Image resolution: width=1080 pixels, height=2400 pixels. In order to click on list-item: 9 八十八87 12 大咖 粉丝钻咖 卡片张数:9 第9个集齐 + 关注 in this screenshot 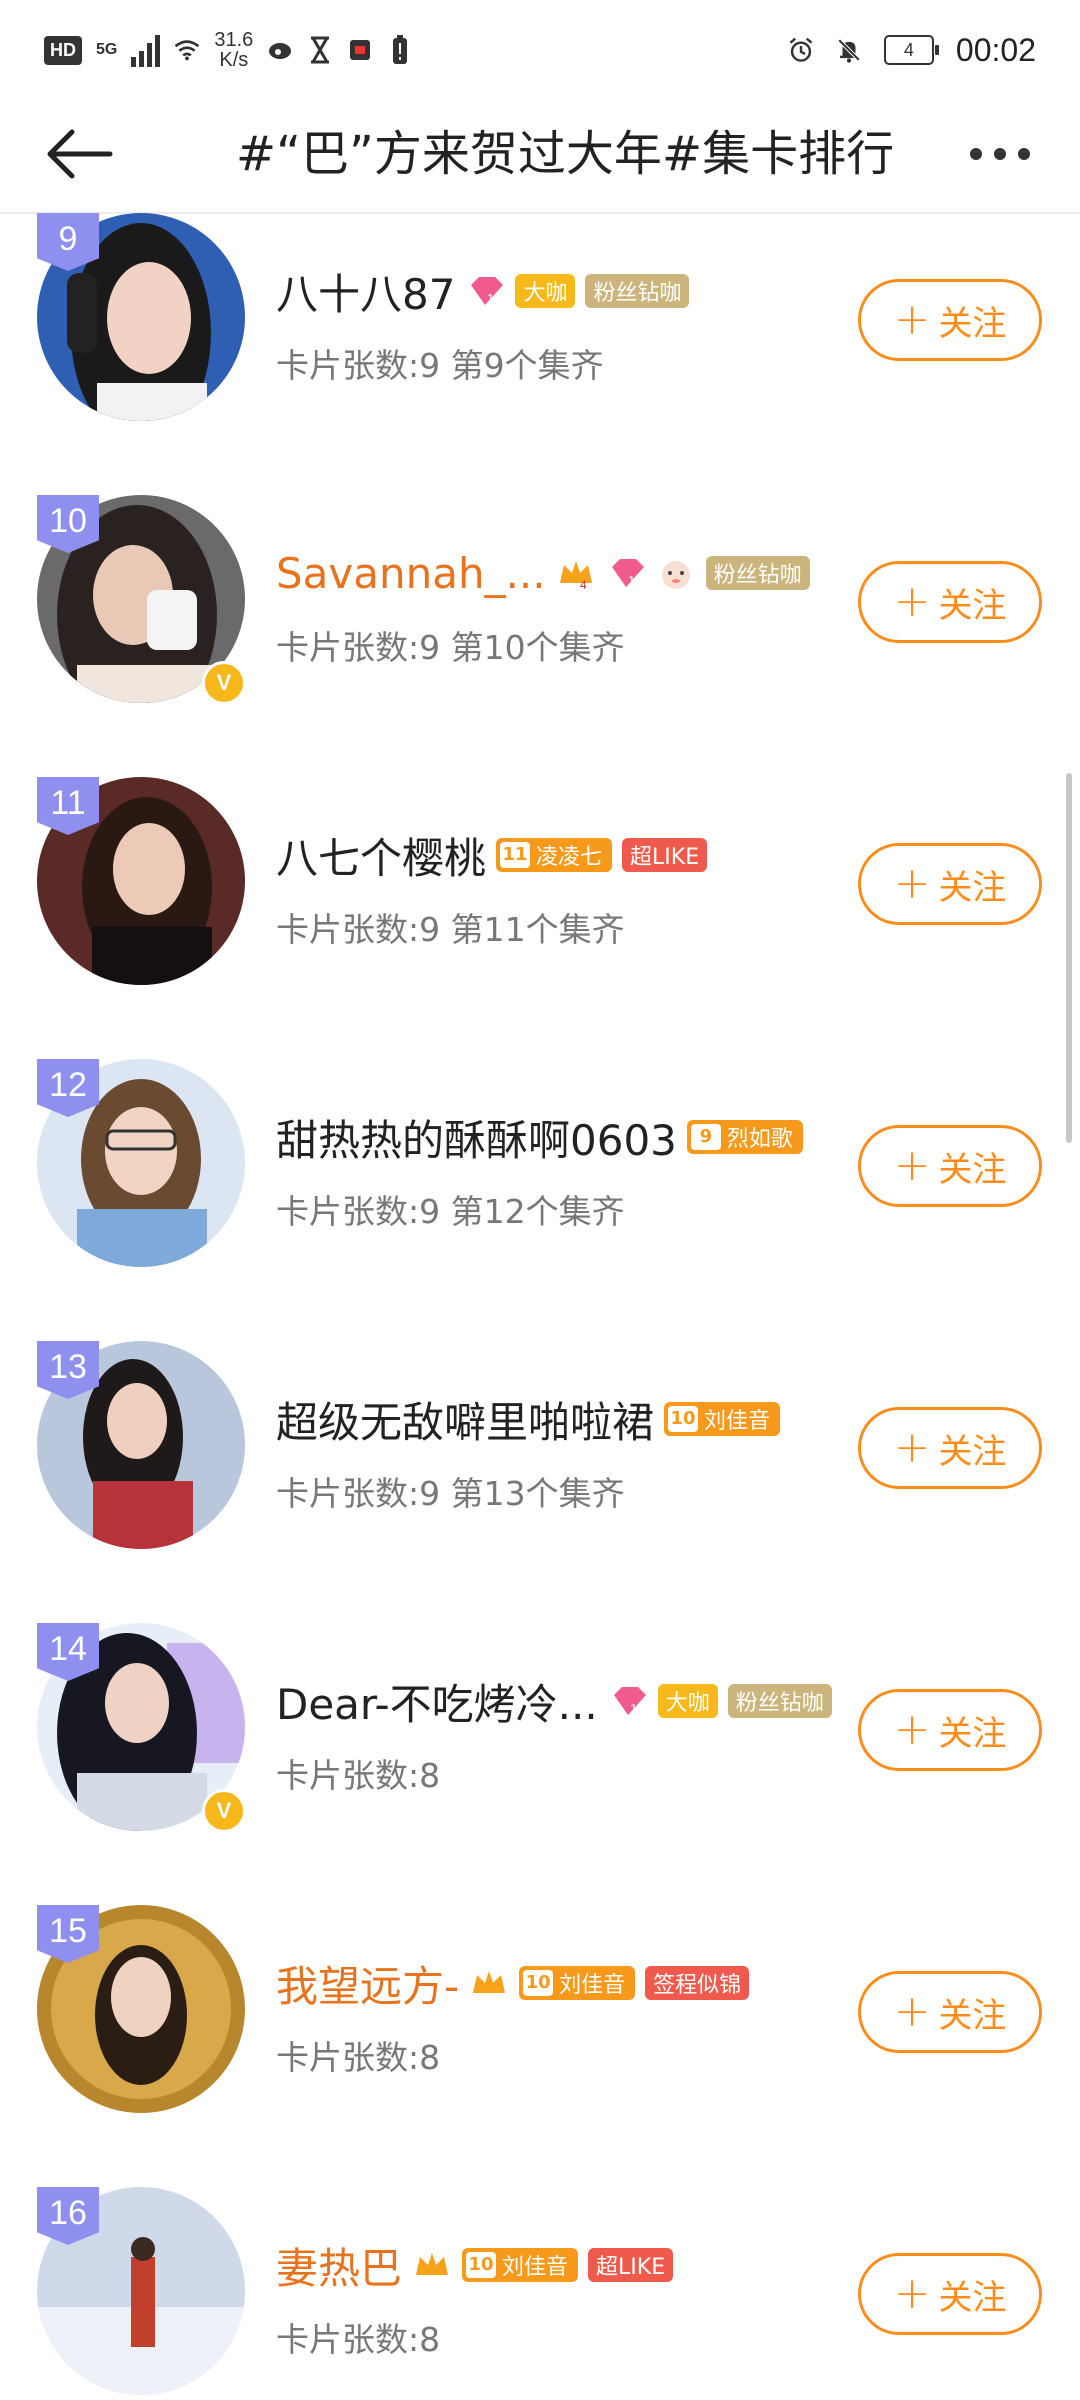, I will do `click(540, 354)`.